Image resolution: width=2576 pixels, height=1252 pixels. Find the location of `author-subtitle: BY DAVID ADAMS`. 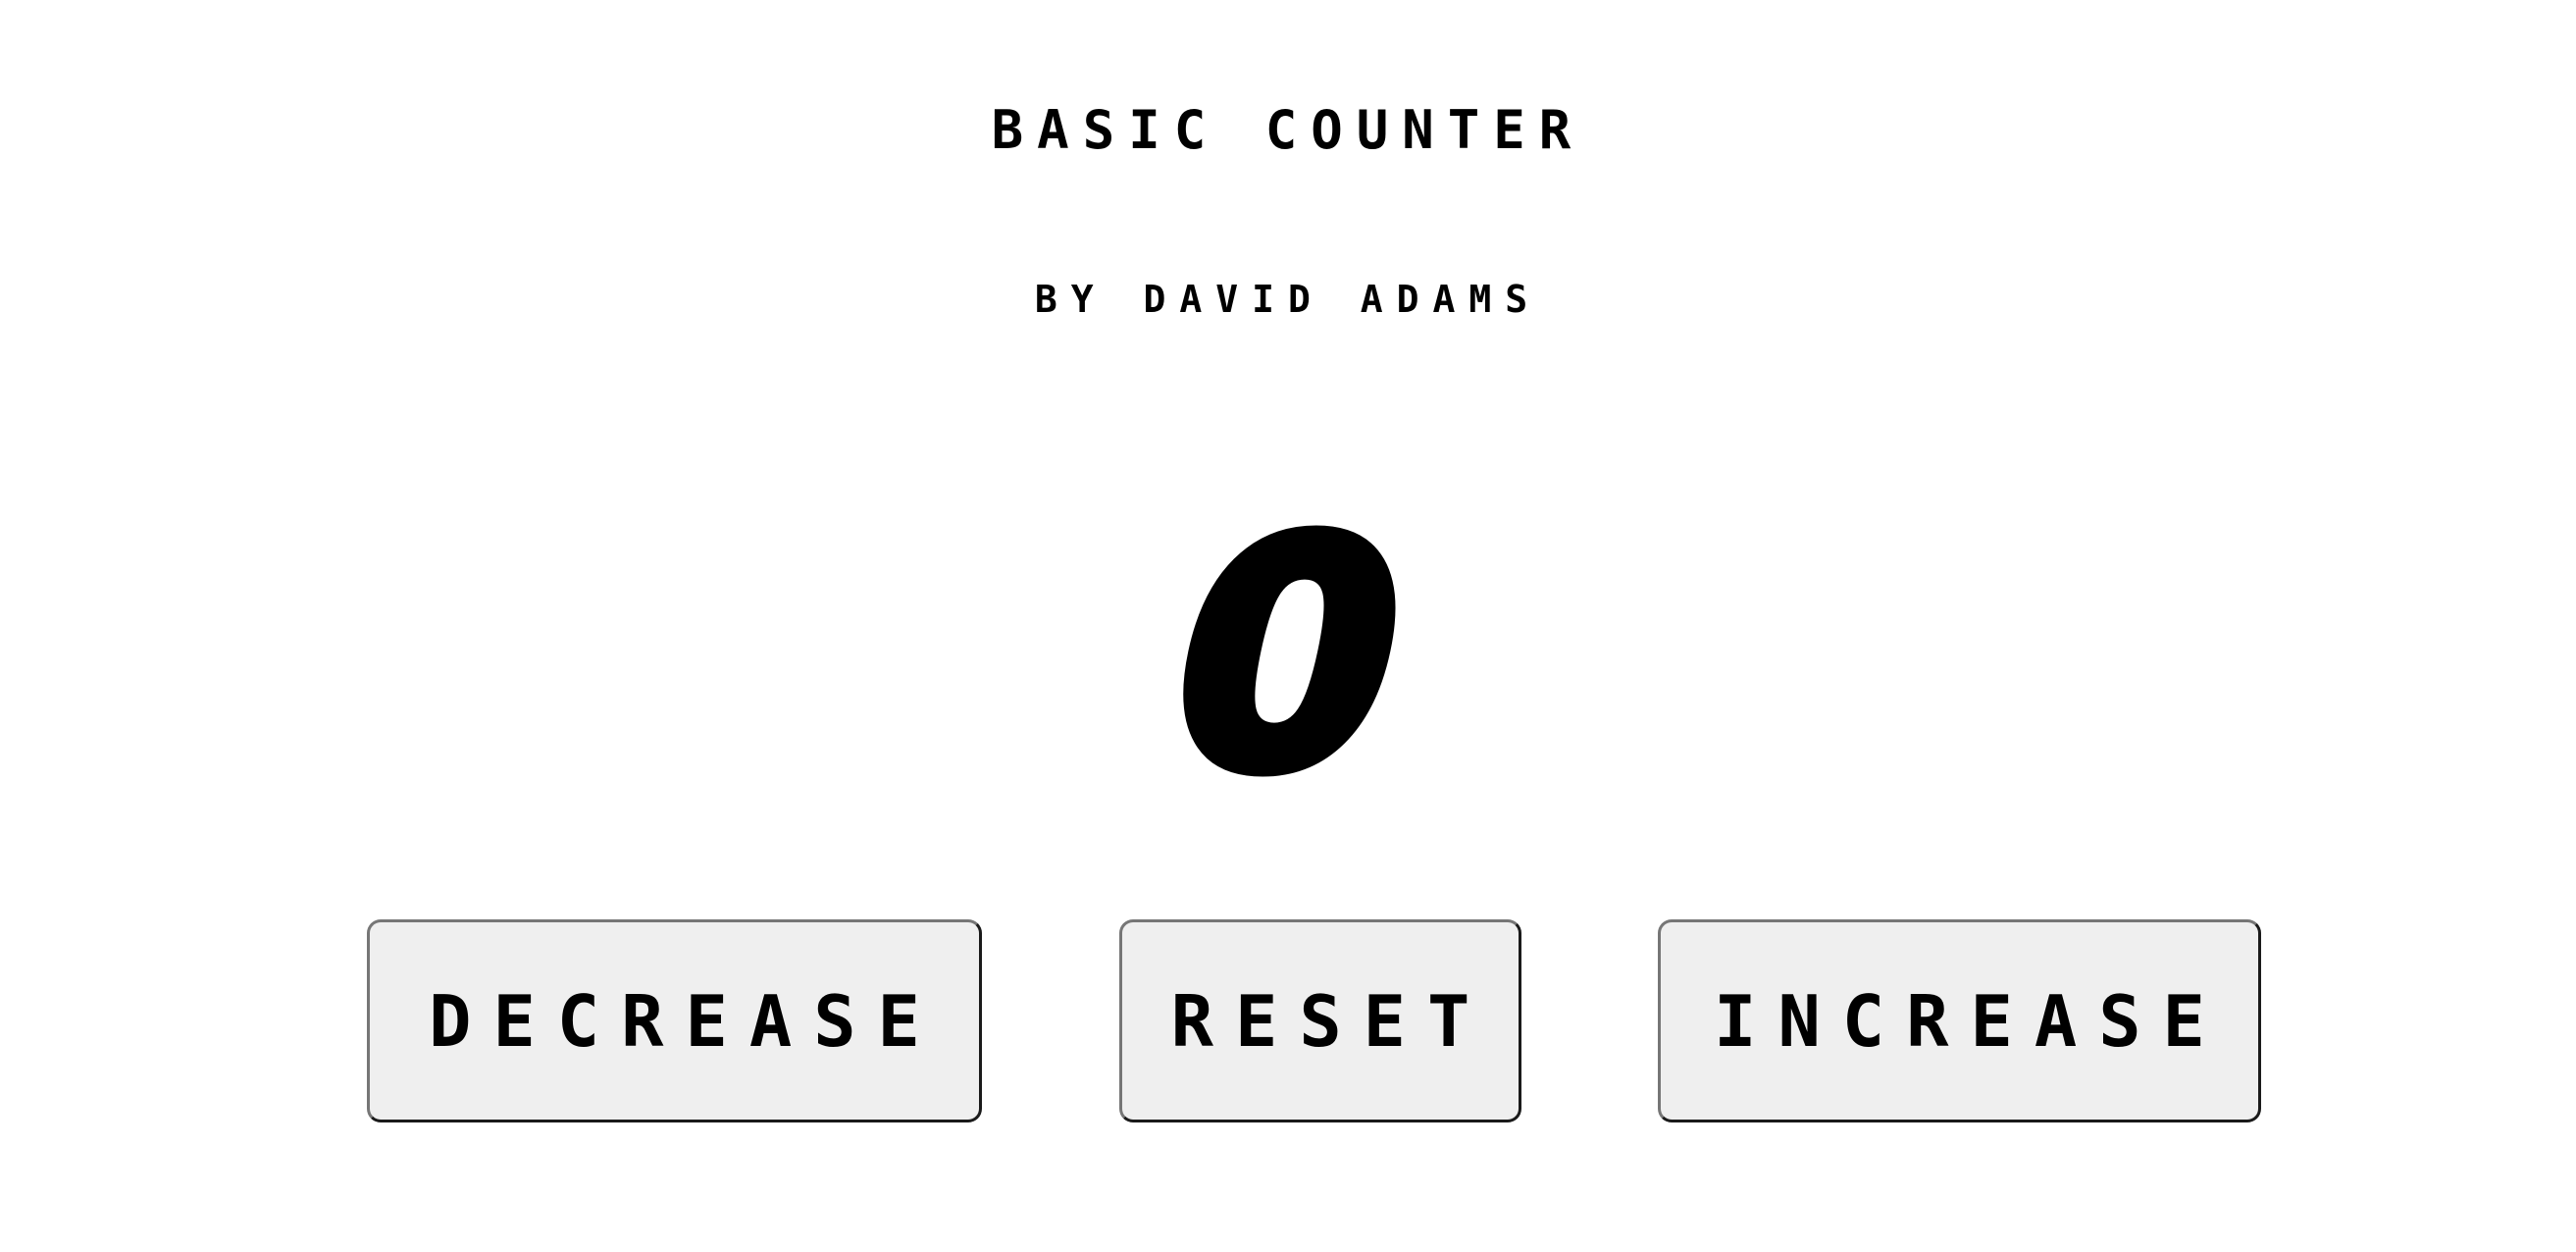

author-subtitle: BY DAVID ADAMS is located at coordinates (1288, 299).